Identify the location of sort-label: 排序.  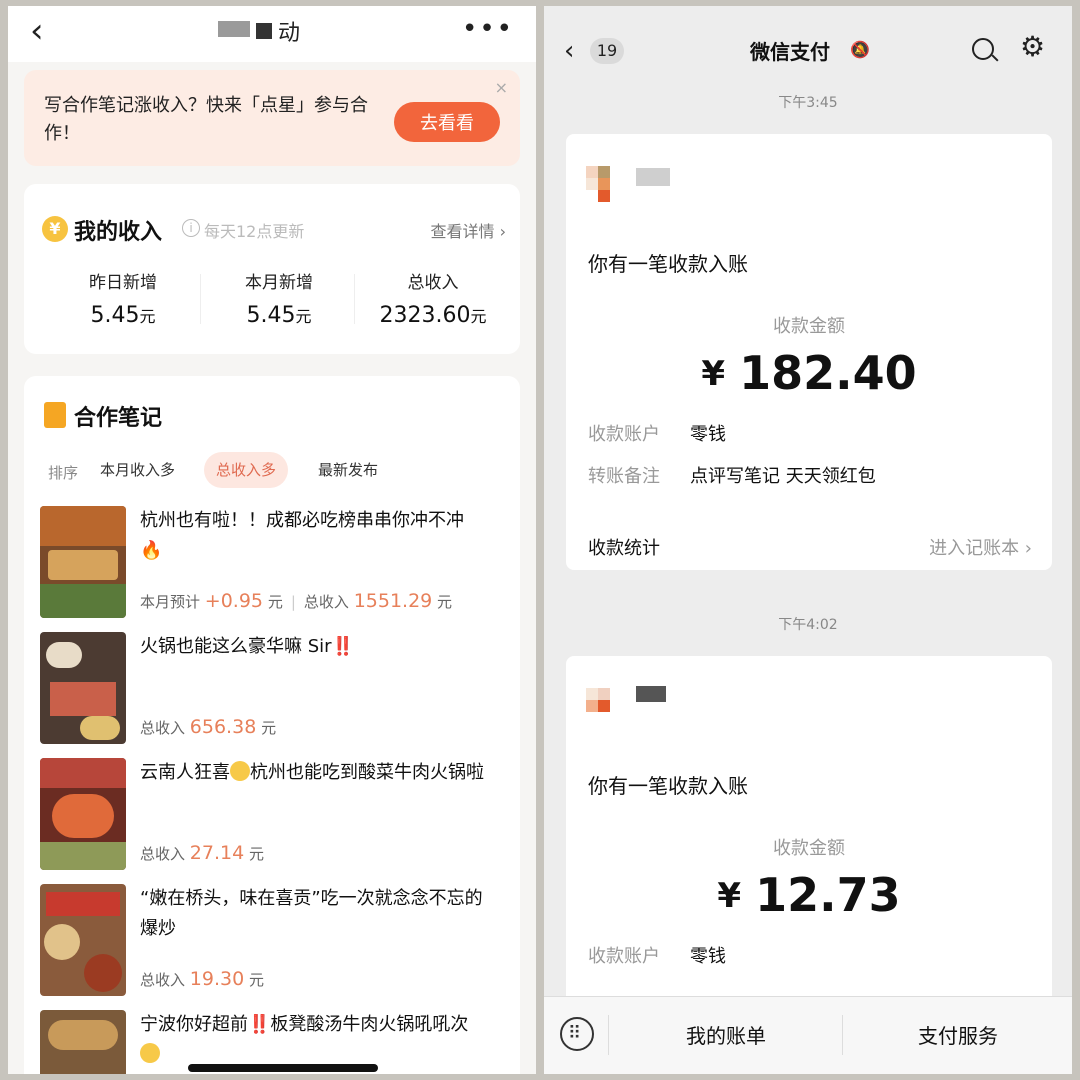
(63, 473).